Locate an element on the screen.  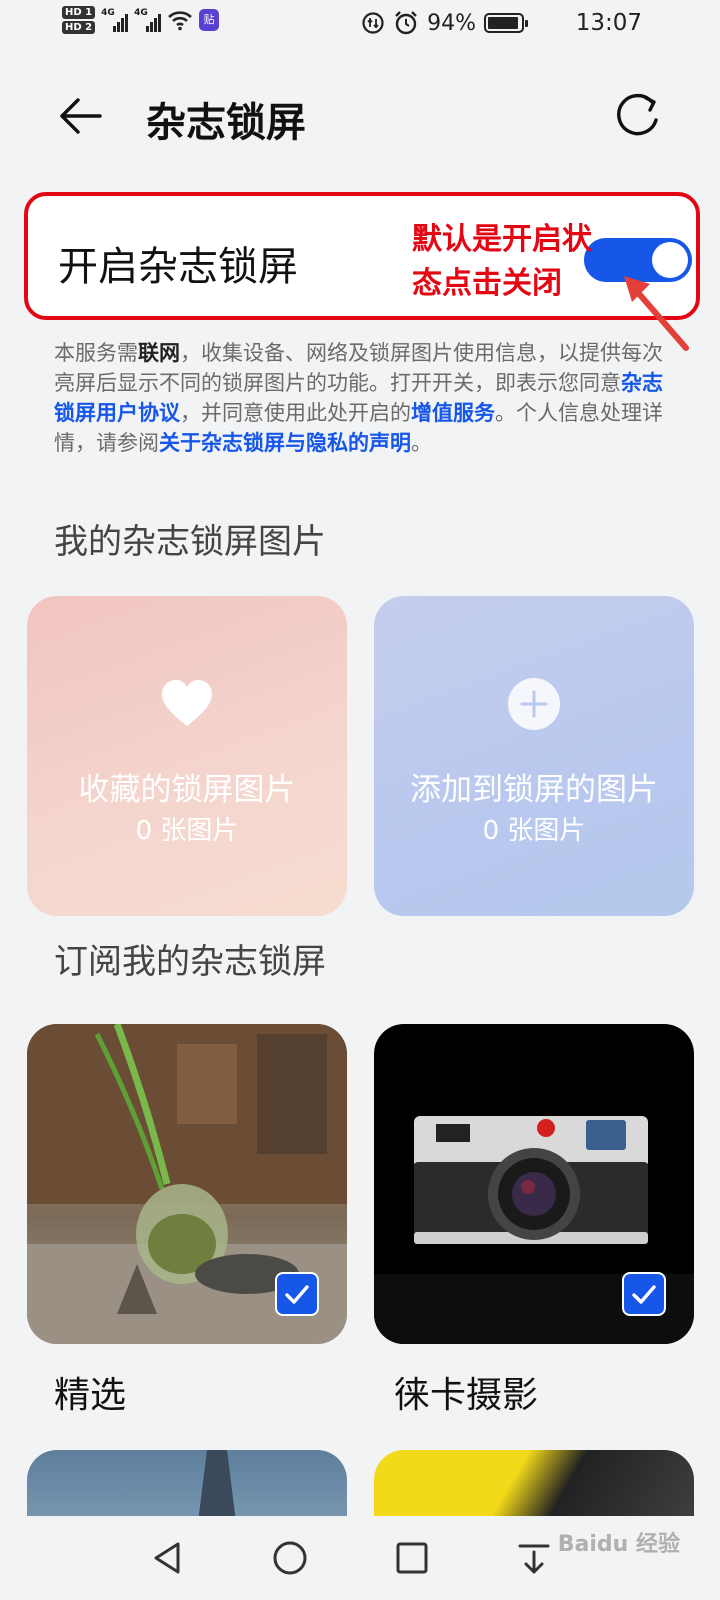
favorites-count: 0 张图片 is located at coordinates (187, 831).